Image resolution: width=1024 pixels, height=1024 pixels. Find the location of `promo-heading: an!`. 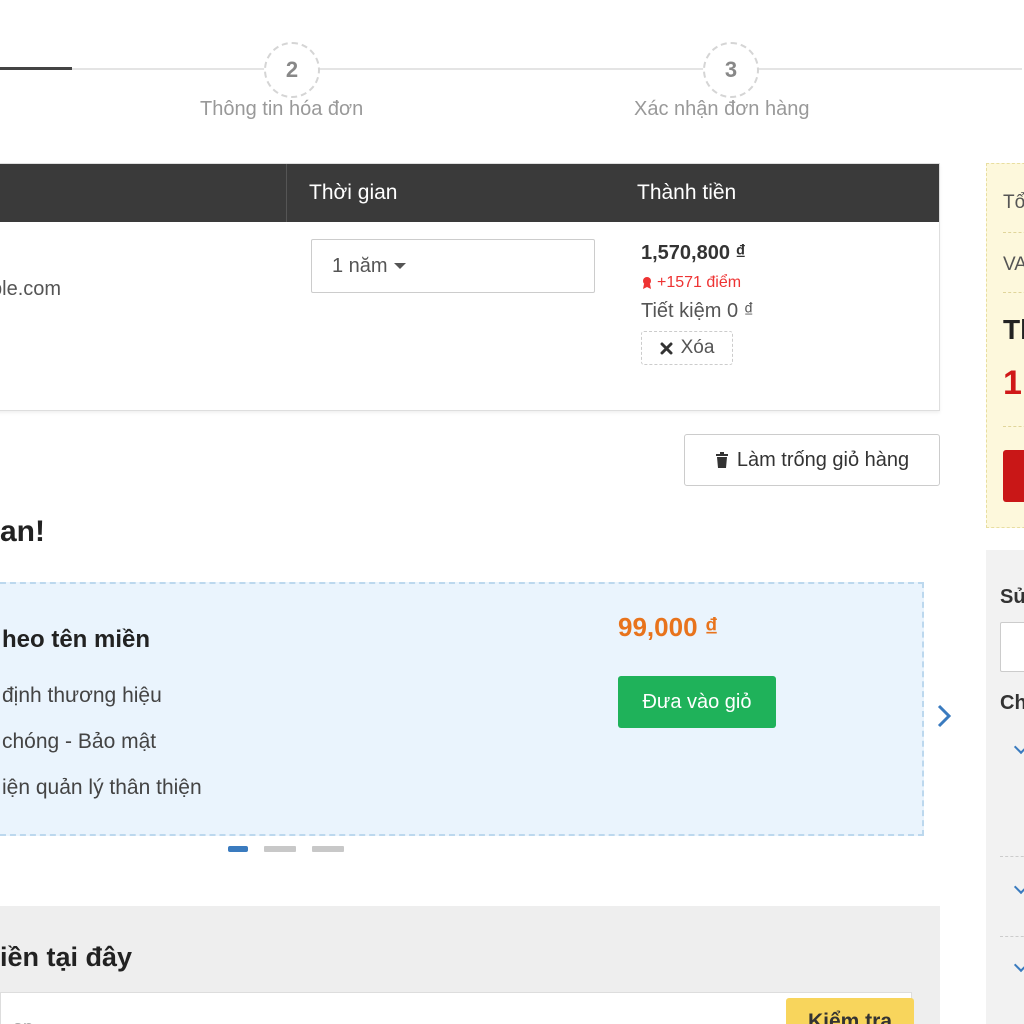

promo-heading: an! is located at coordinates (22, 531).